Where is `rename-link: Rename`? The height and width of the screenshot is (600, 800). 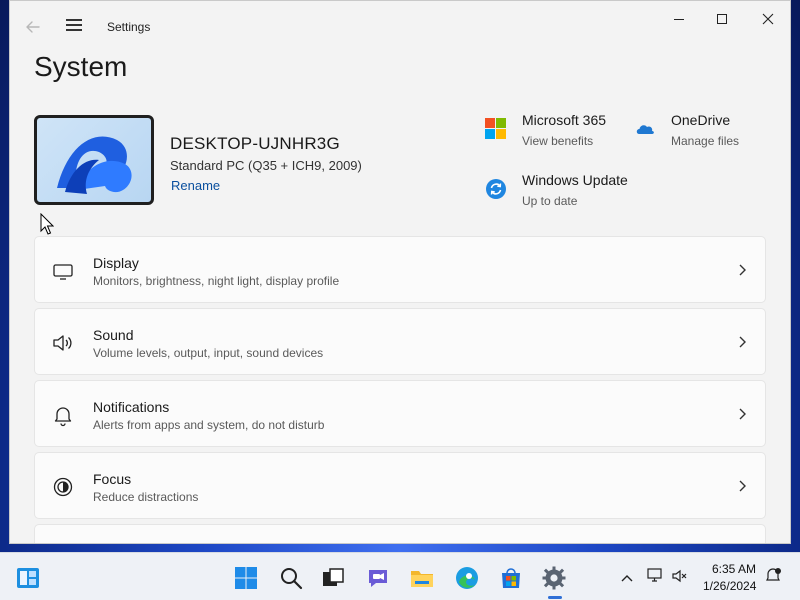
rename-link: Rename is located at coordinates (195, 185).